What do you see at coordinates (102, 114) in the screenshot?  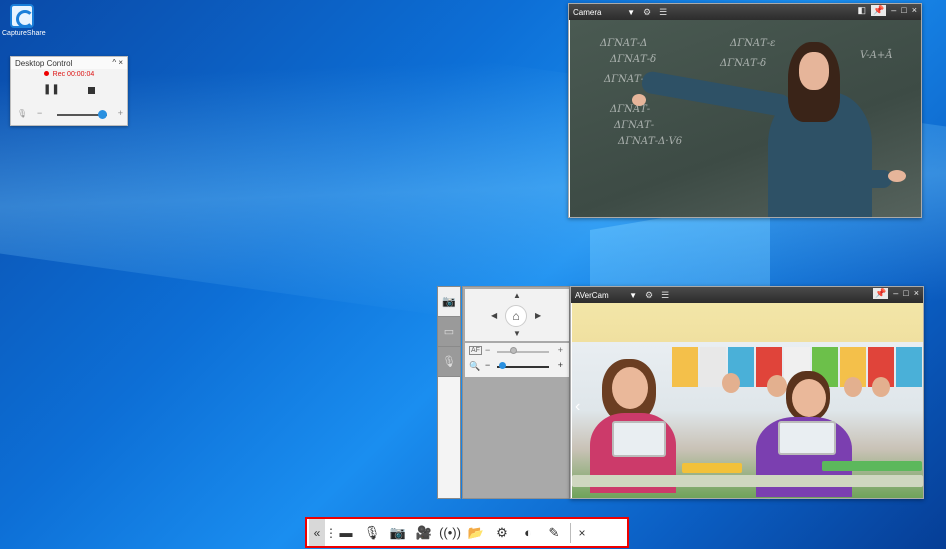 I see `volume-slider-knob` at bounding box center [102, 114].